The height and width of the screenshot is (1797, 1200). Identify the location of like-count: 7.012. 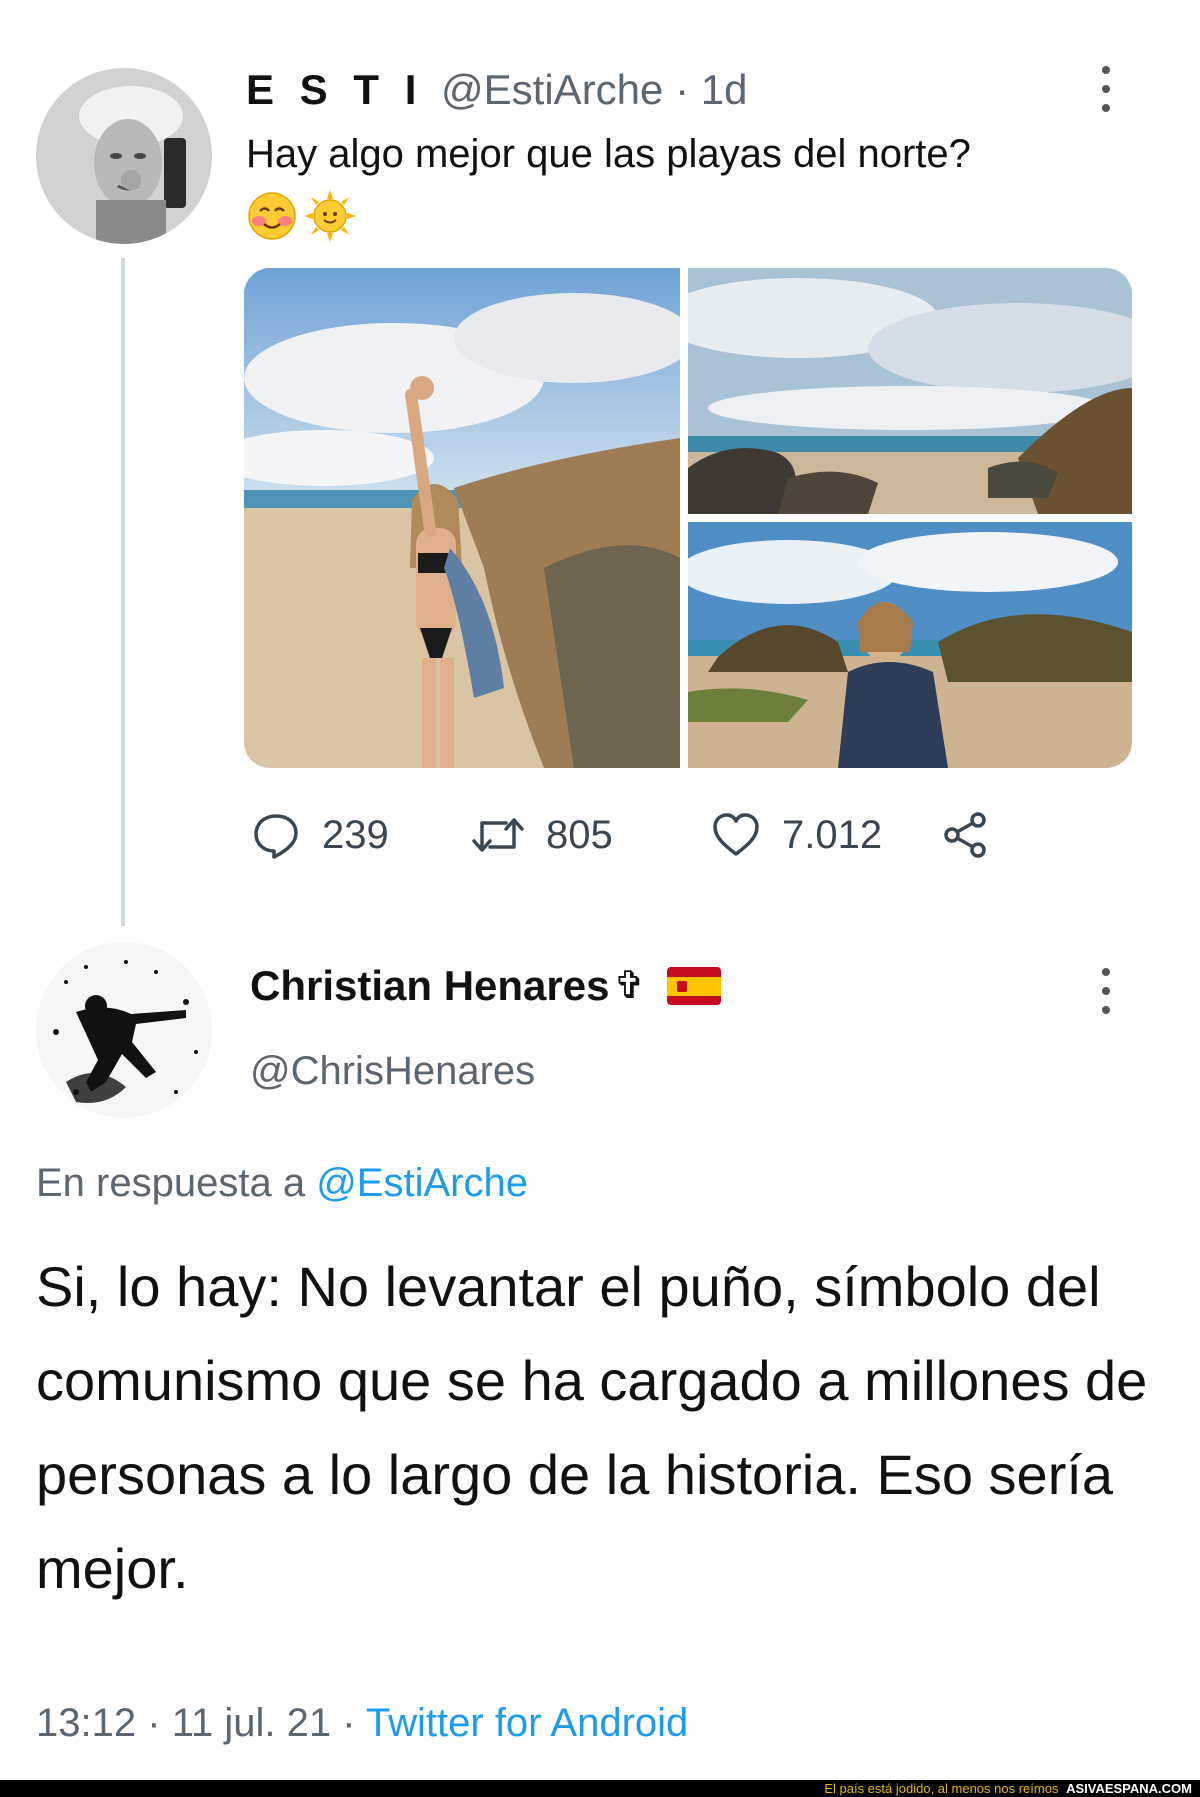
(832, 834).